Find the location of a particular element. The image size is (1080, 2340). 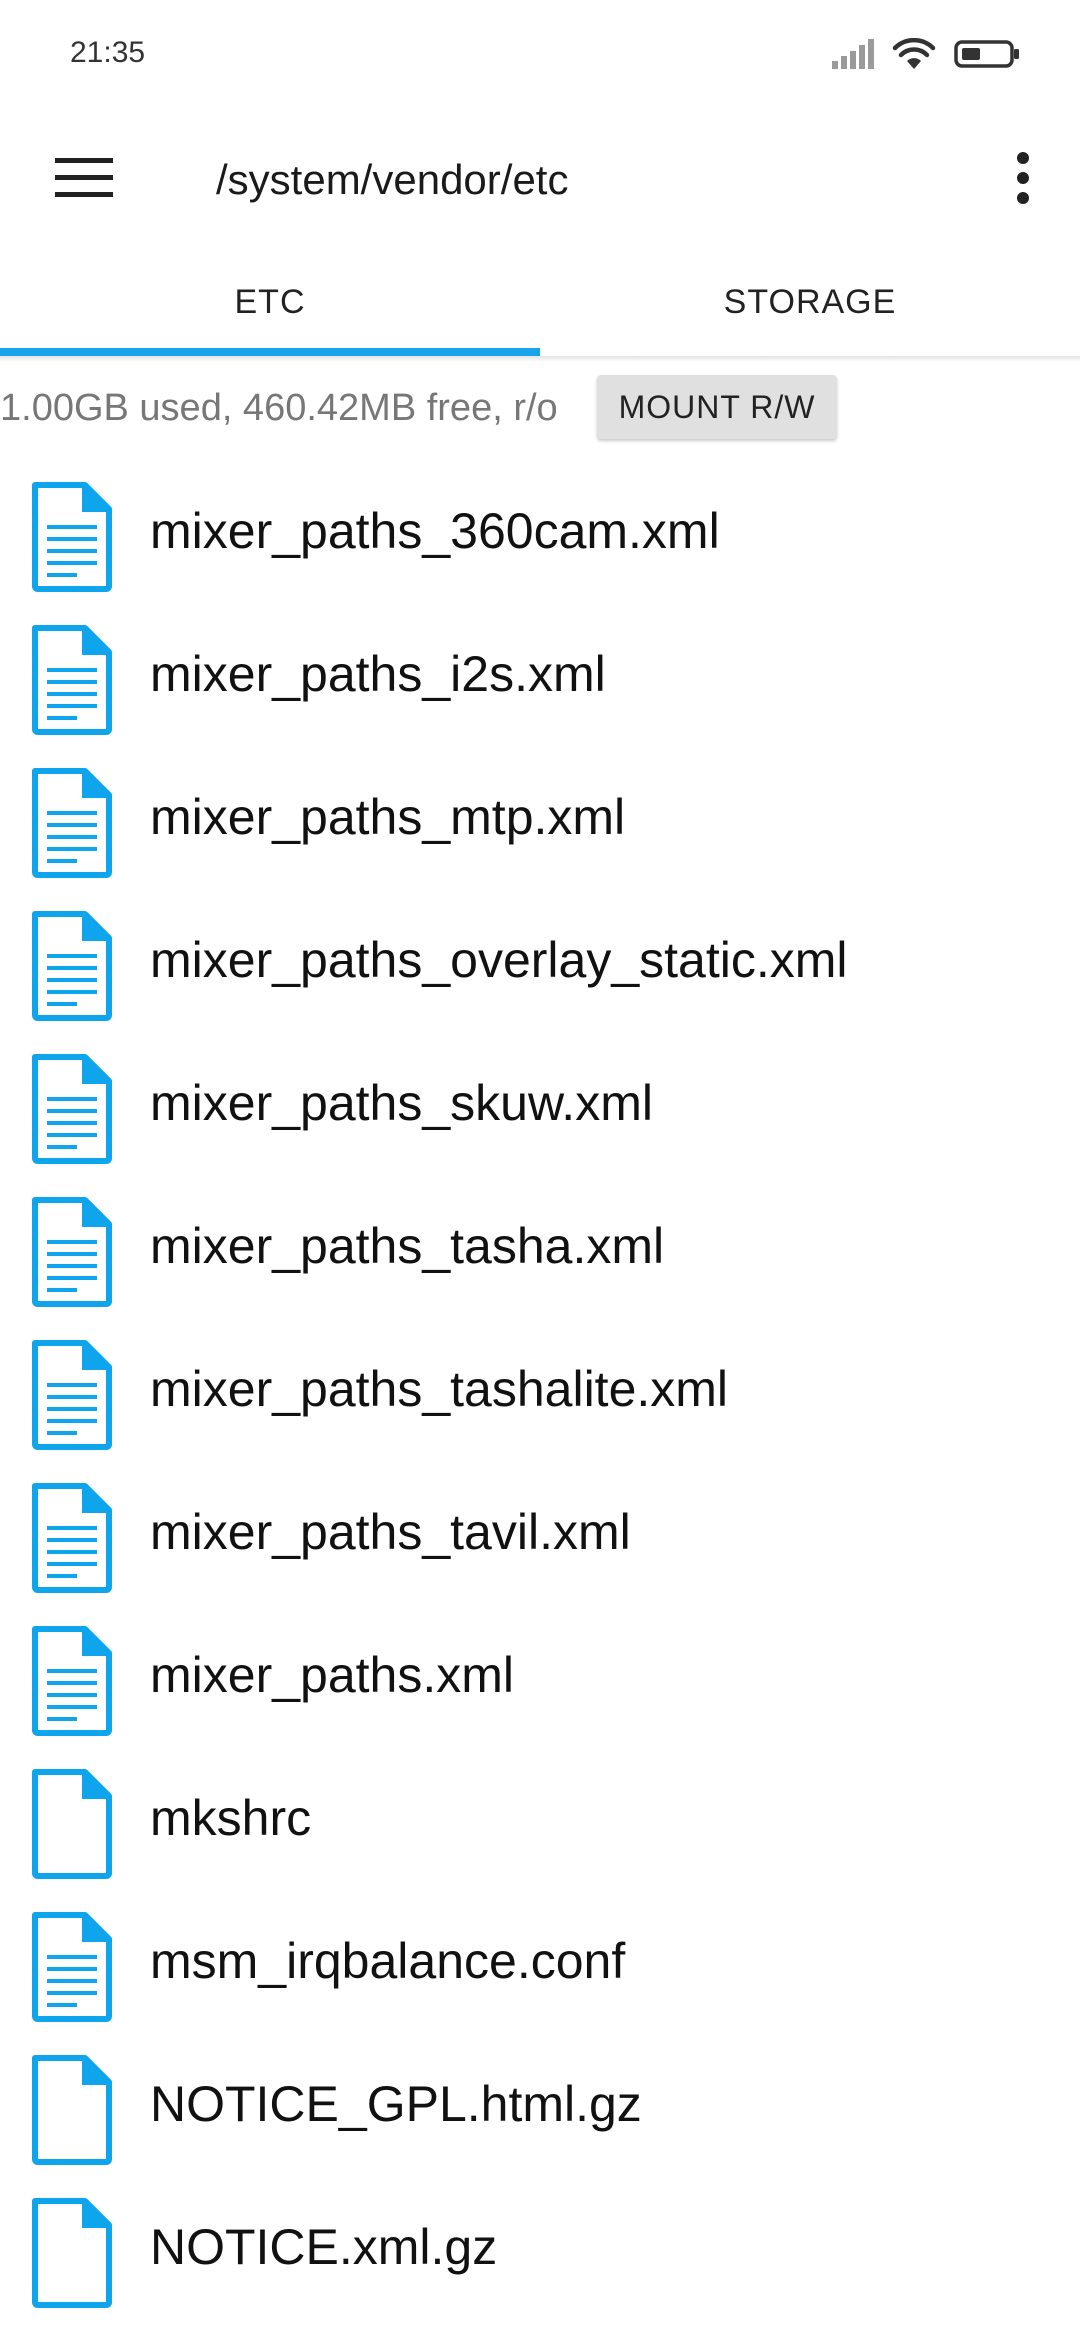

file-list-item: NOTICE_GPL.html.gz is located at coordinates (540, 2104).